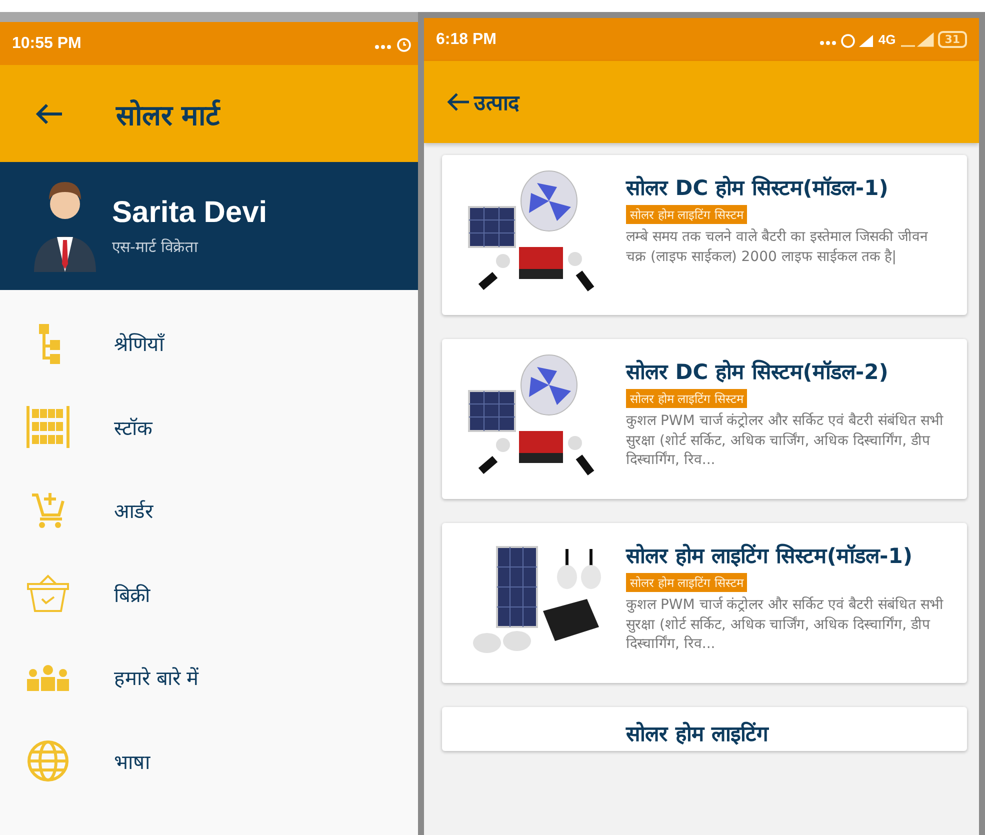 The width and height of the screenshot is (985, 835). I want to click on product-title: सोलर DC होम सिस्टम(मॉडल-1), so click(758, 188).